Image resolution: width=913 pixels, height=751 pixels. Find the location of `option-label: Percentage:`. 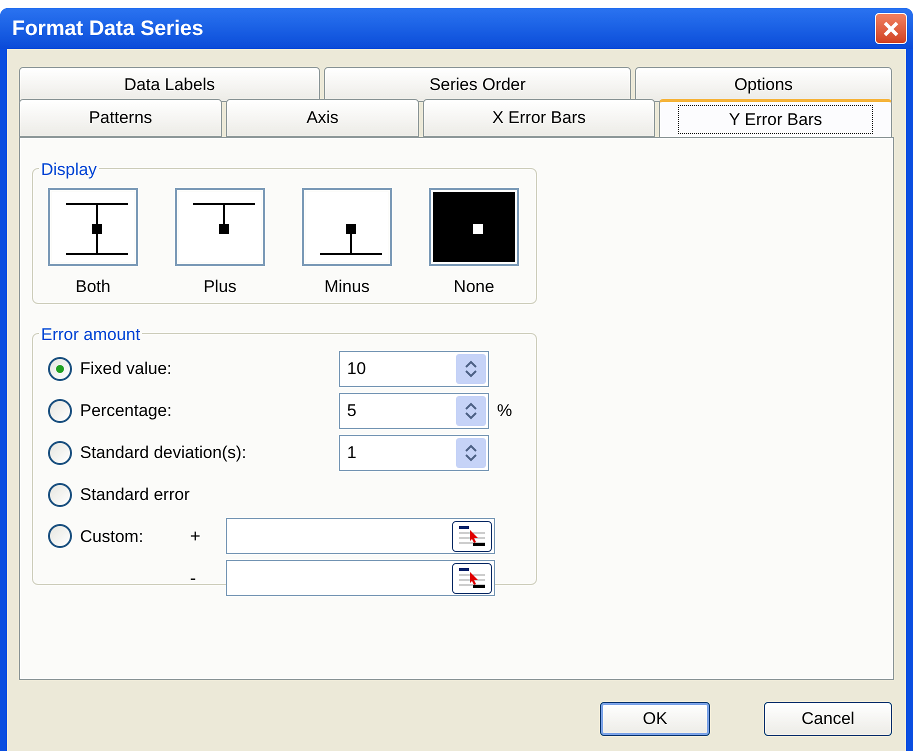

option-label: Percentage: is located at coordinates (126, 411).